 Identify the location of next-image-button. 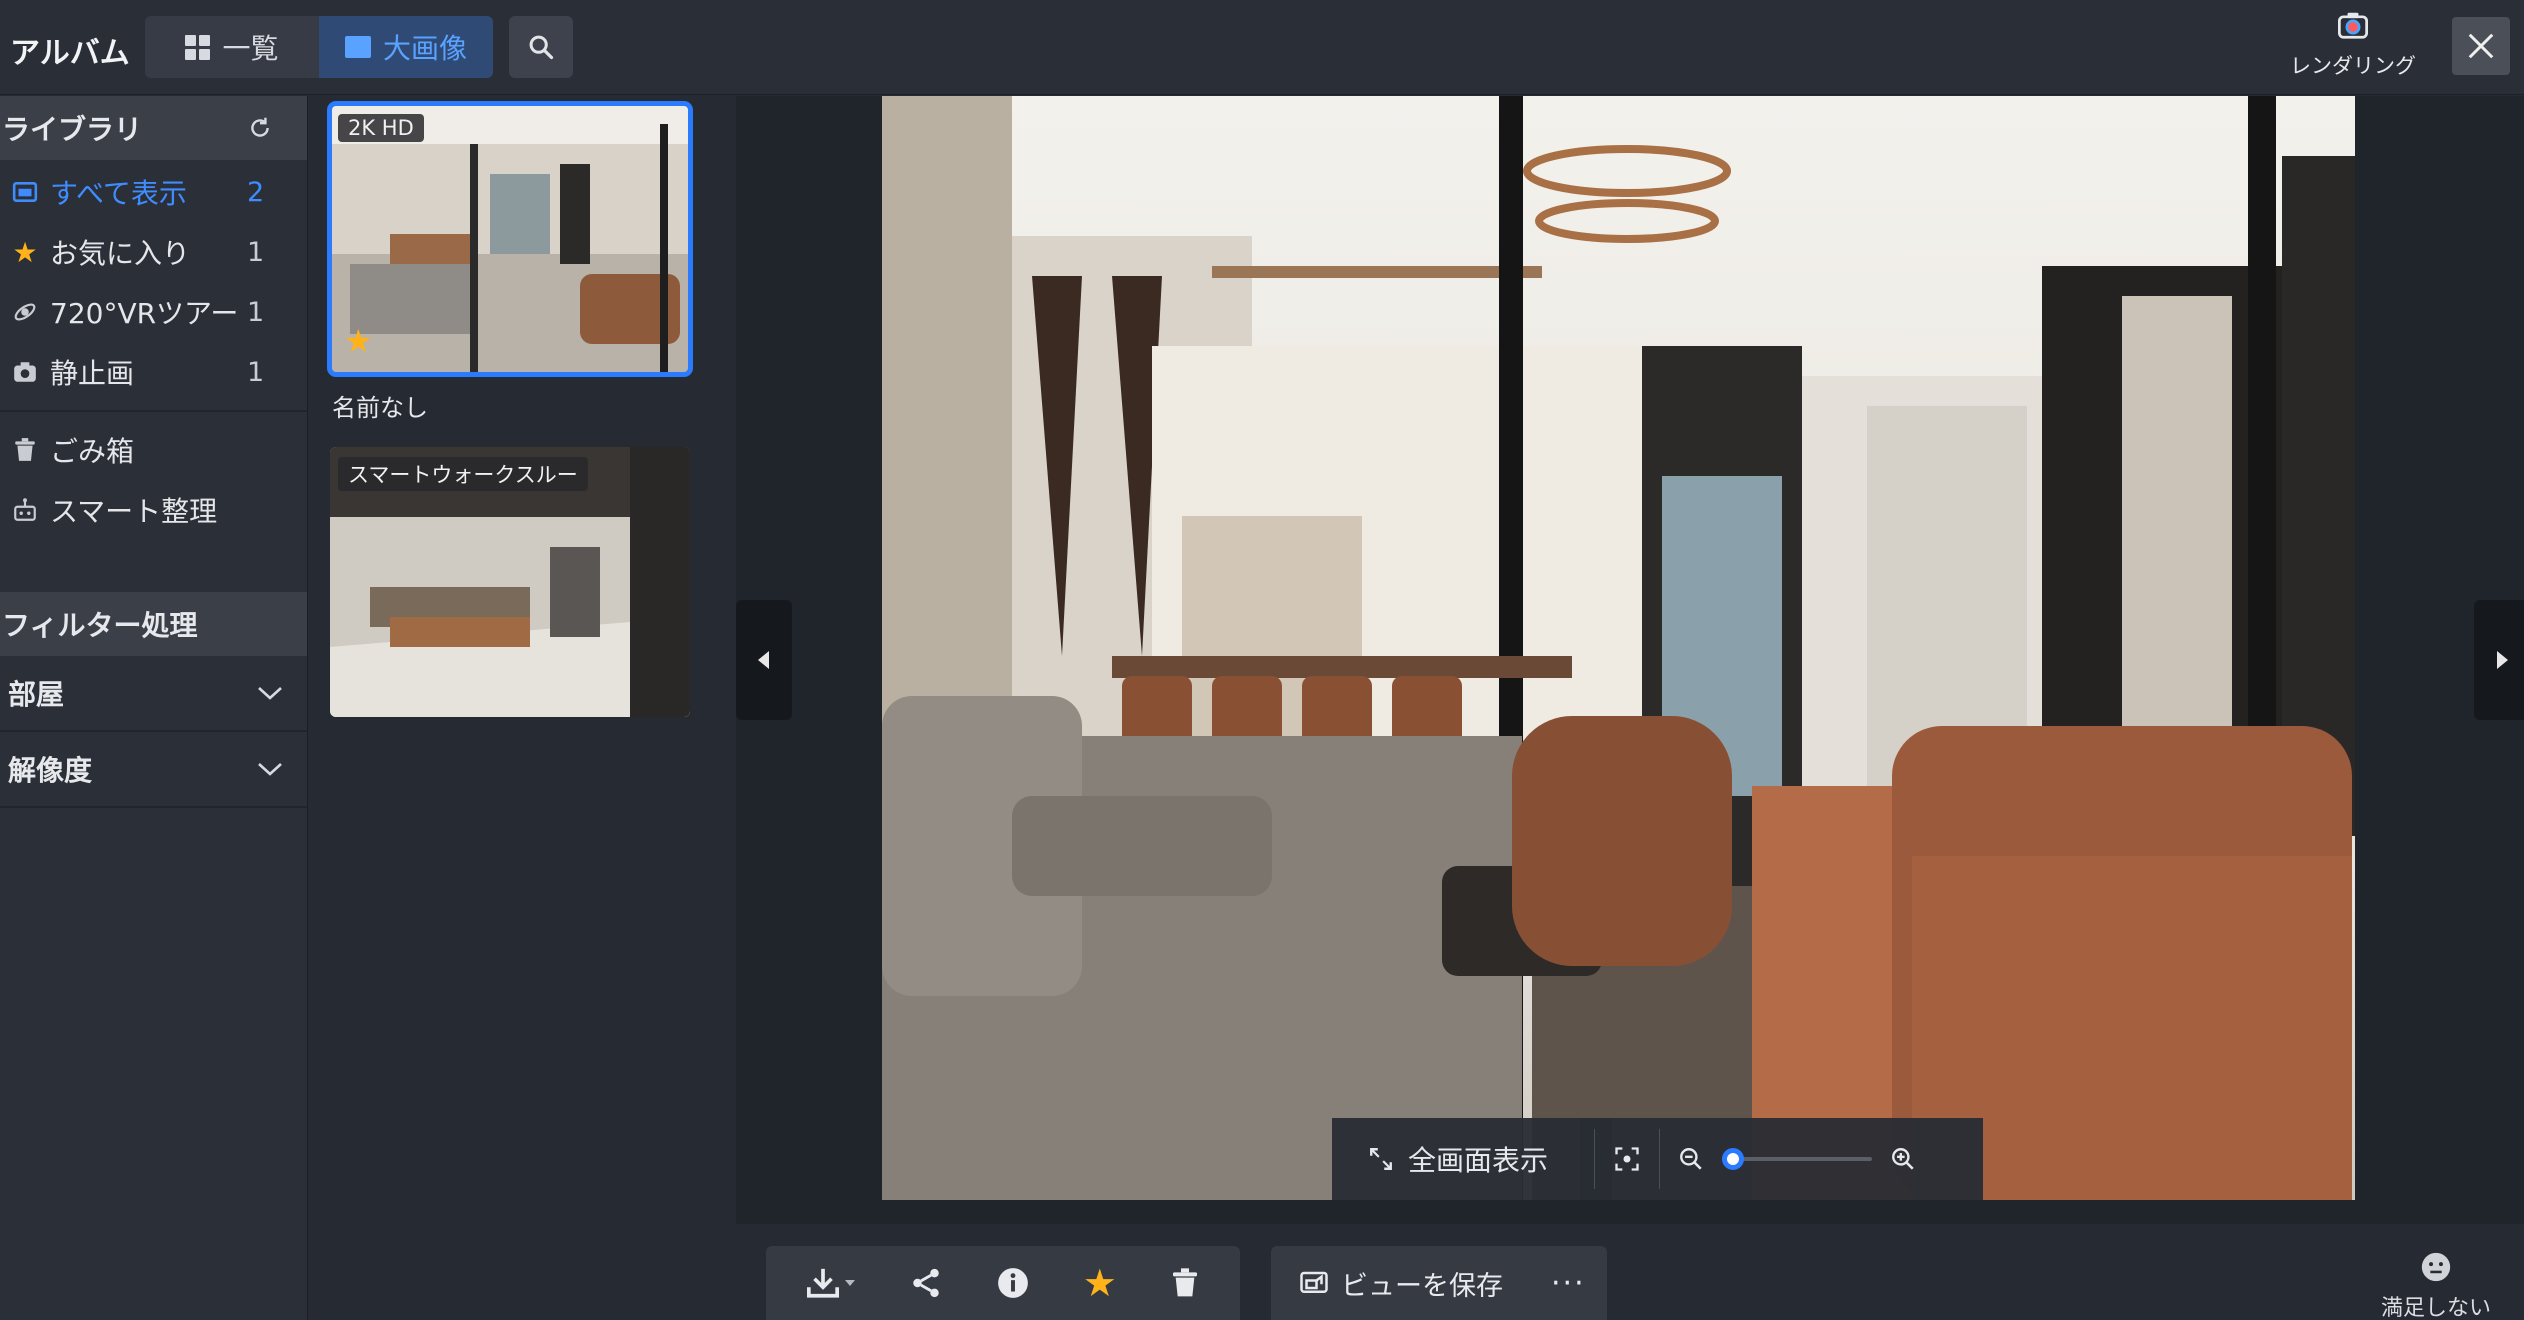
(2499, 660).